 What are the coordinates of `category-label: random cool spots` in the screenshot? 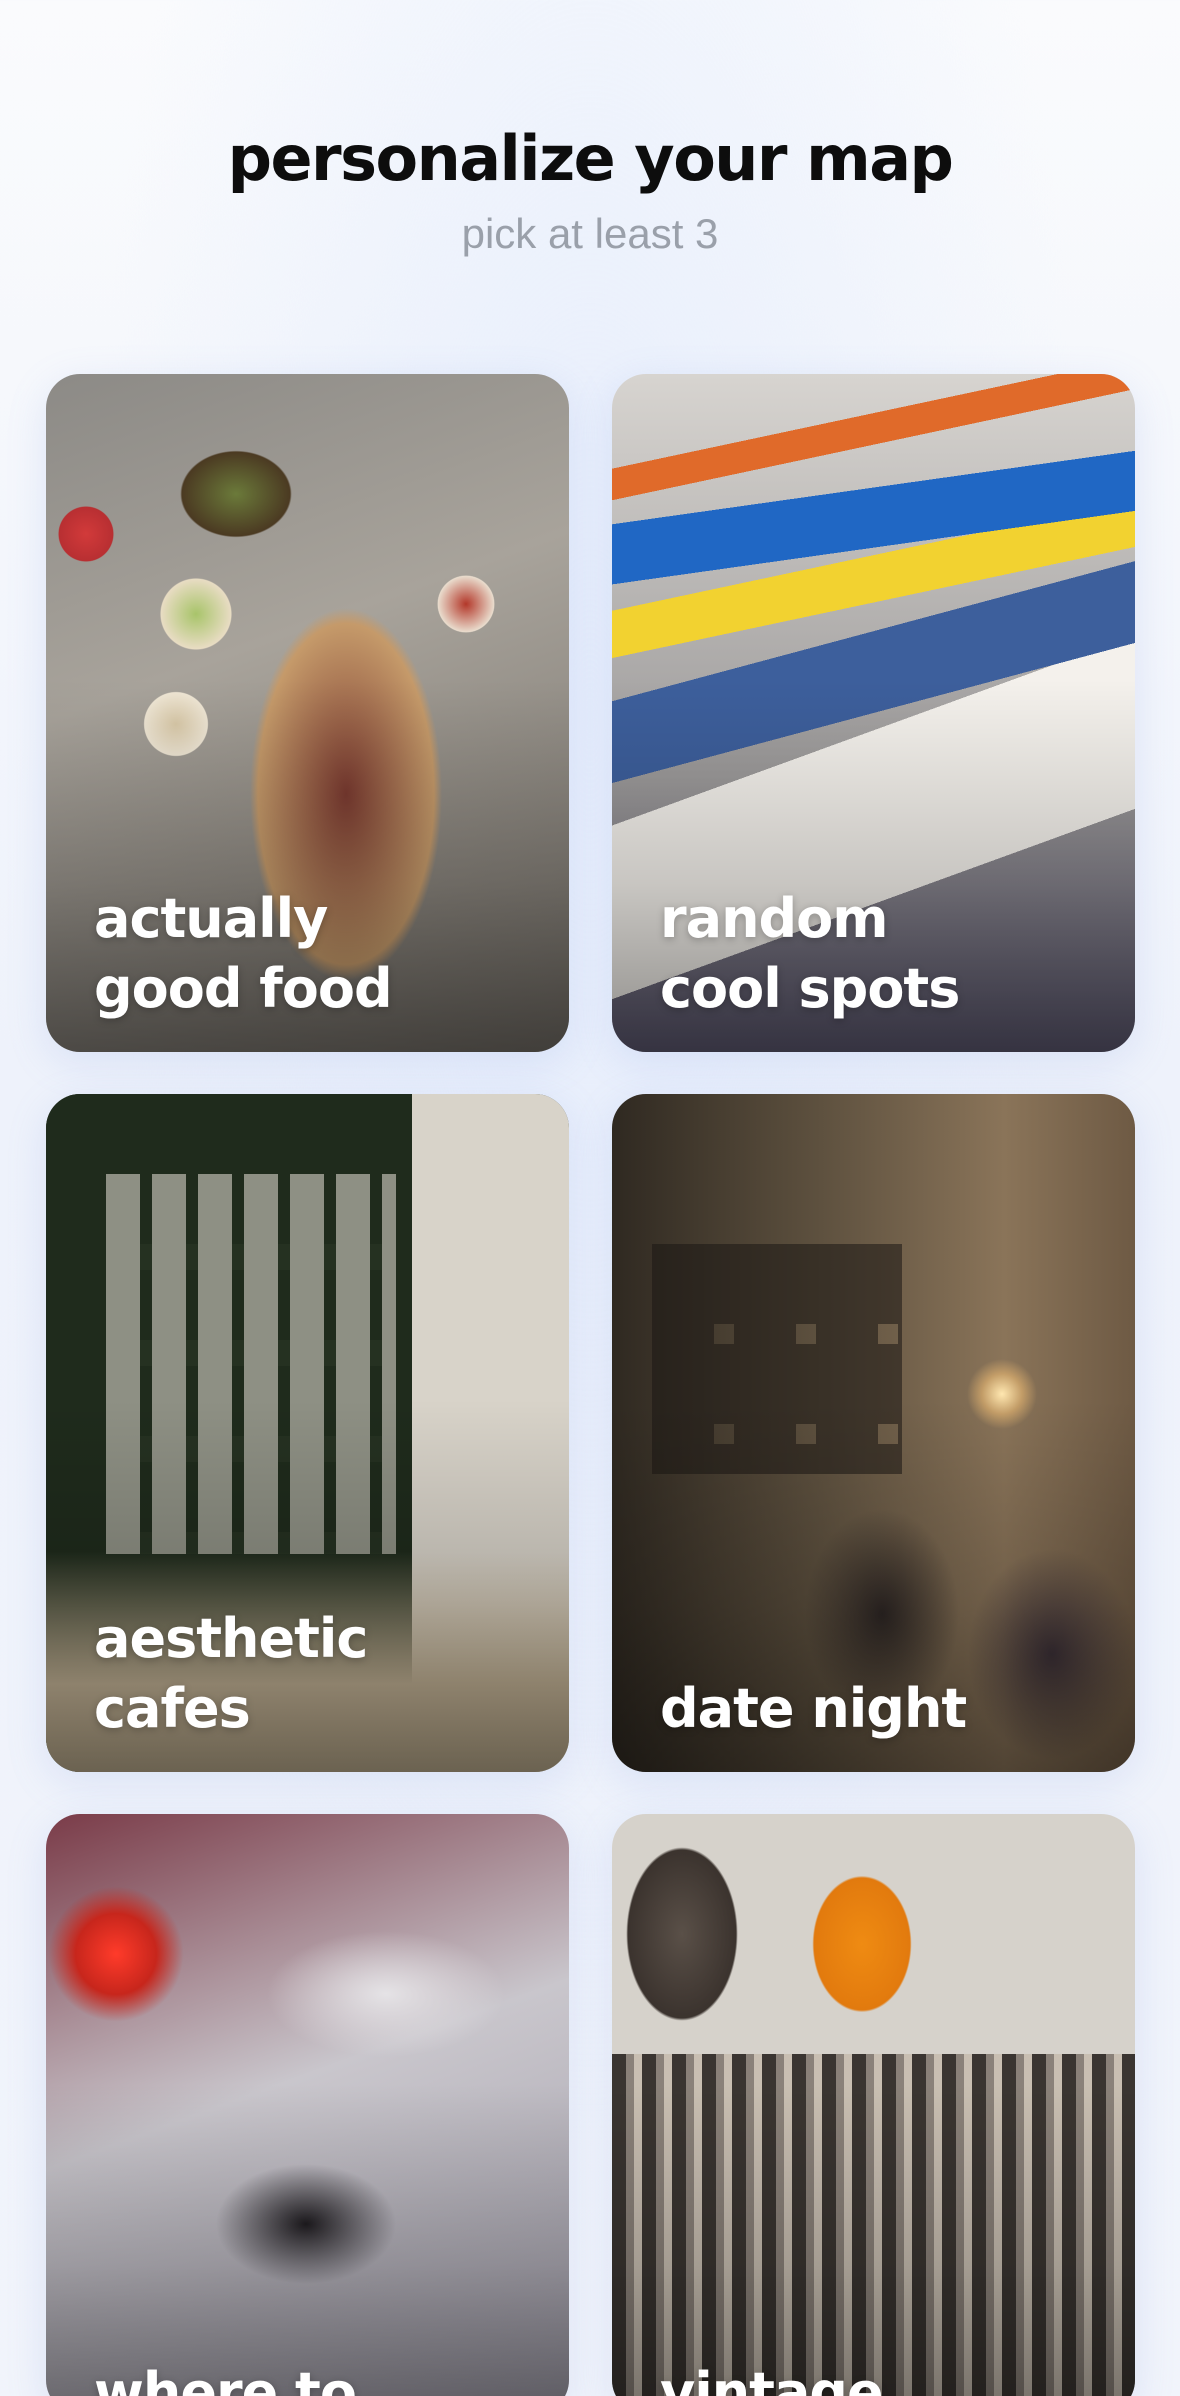 It's located at (810, 953).